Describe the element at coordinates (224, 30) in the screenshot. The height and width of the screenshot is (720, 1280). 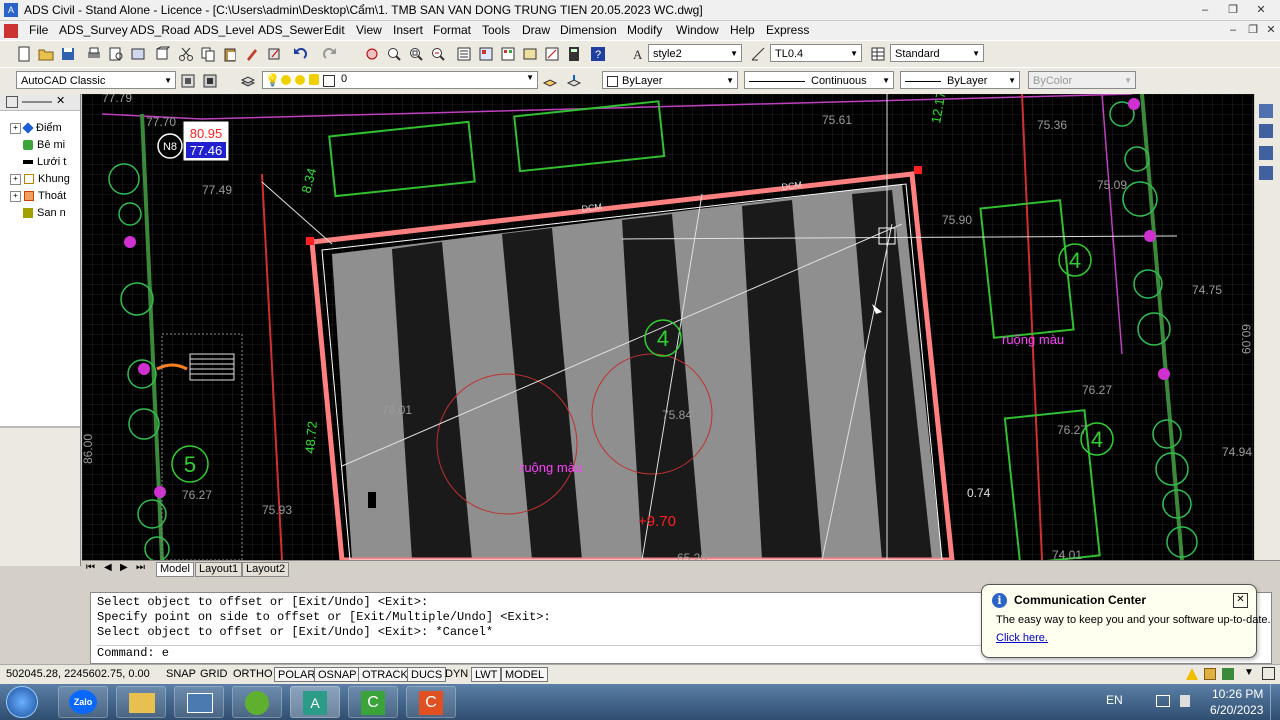
I see `menu-ads-level: ADS_Level` at that location.